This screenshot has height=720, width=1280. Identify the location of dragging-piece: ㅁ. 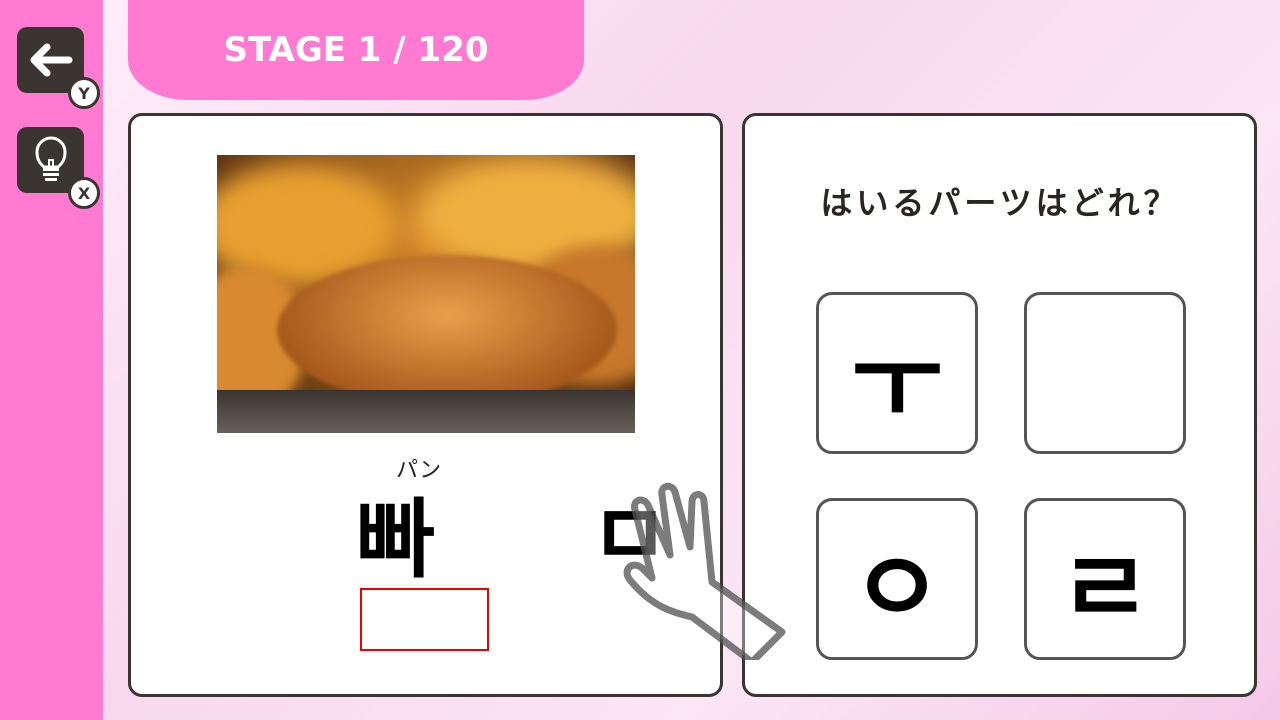
(629, 536).